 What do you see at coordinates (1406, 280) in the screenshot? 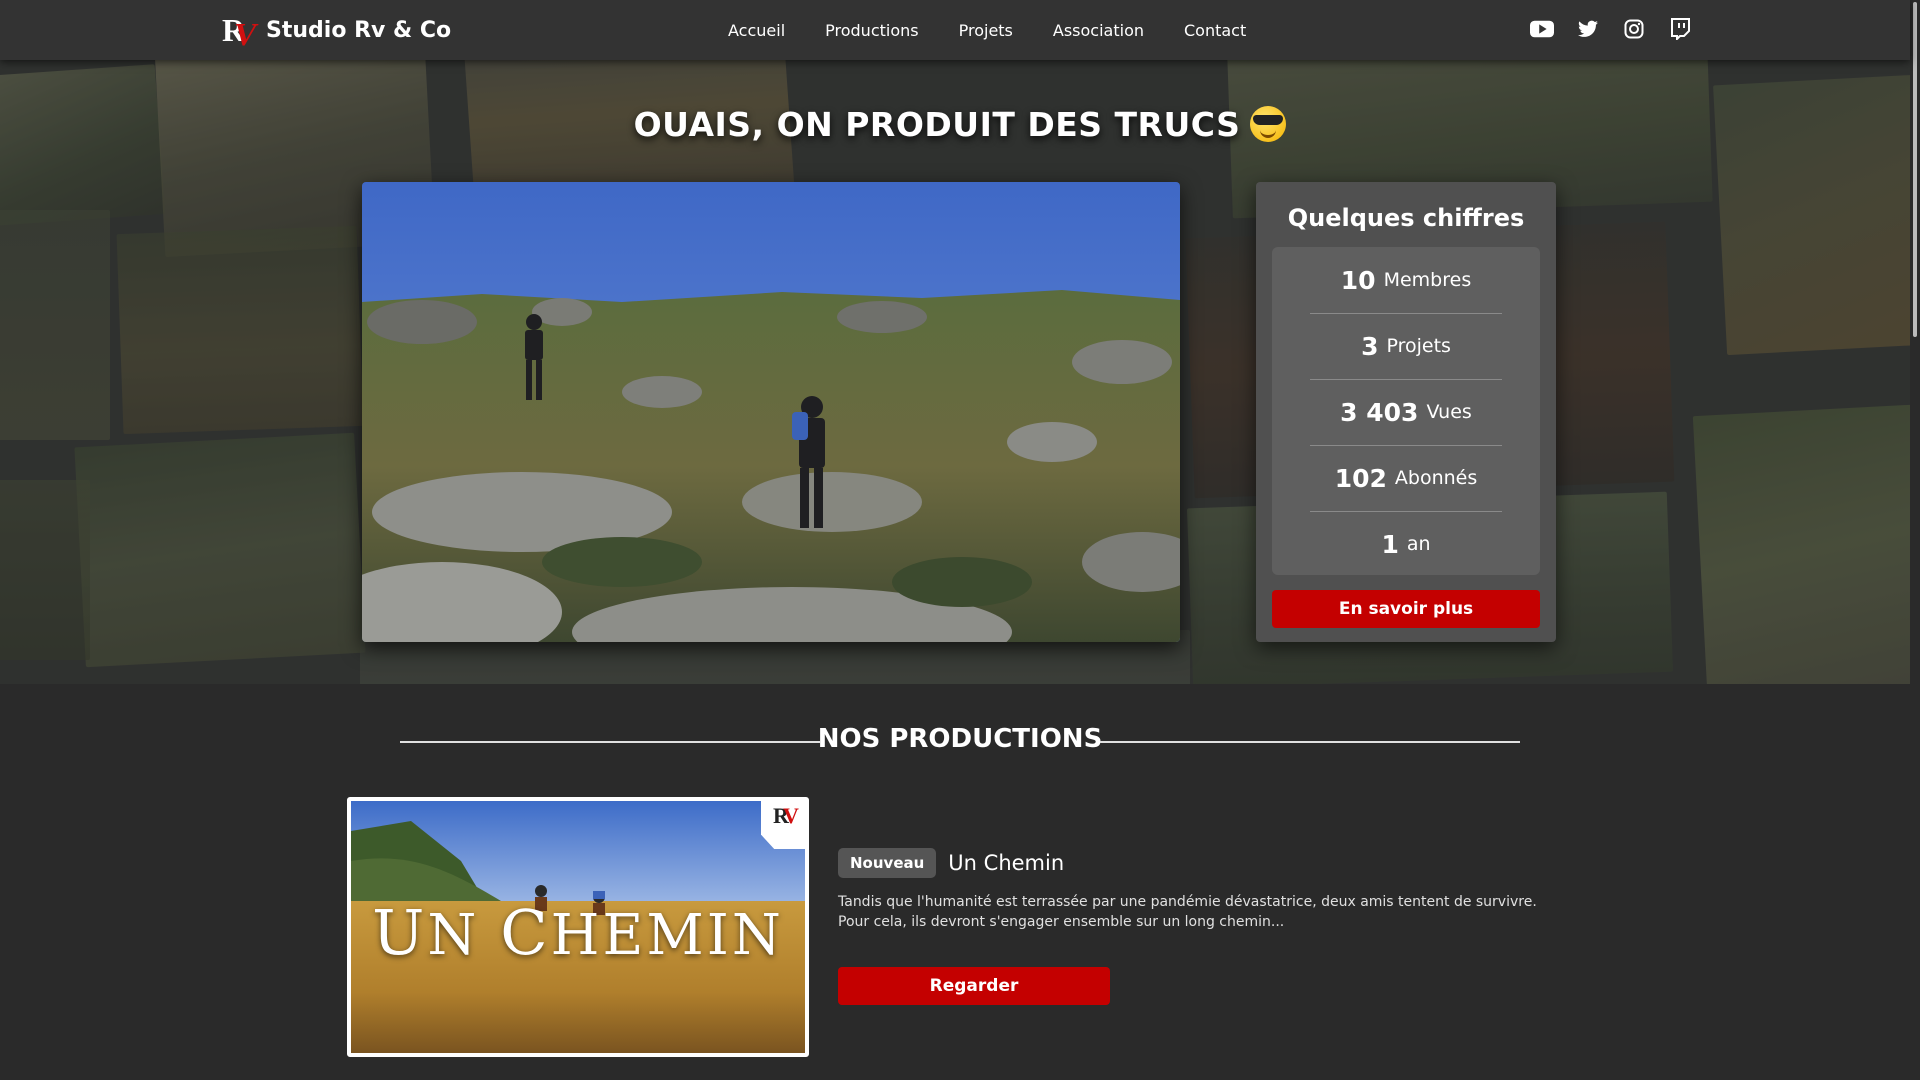
I see `stat-members: 10 Membres` at bounding box center [1406, 280].